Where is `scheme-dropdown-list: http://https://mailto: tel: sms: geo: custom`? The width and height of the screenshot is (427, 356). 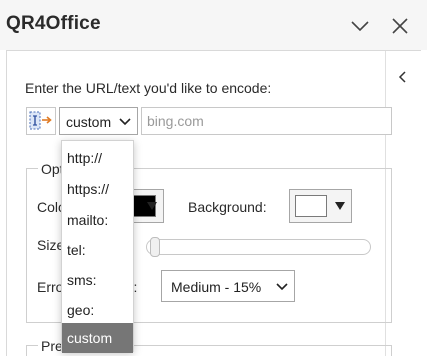
scheme-dropdown-list: http://https://mailto: tel: sms: geo: custom is located at coordinates (97, 246).